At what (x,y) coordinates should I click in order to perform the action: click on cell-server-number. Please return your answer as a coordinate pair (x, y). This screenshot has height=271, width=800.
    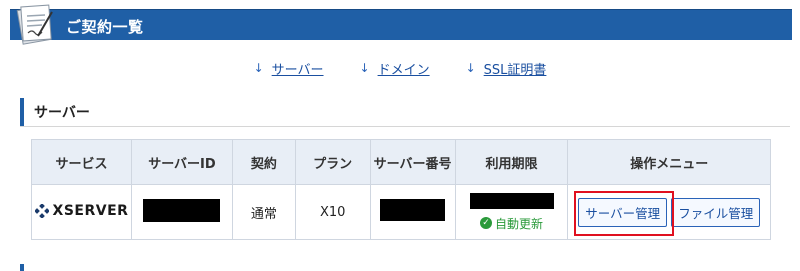
    Looking at the image, I should click on (412, 212).